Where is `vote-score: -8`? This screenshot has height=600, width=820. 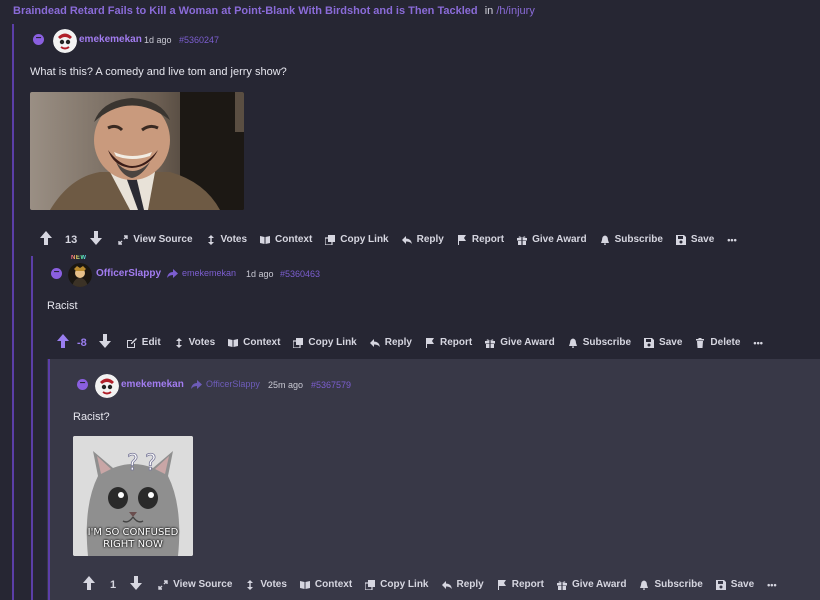
vote-score: -8 is located at coordinates (82, 343).